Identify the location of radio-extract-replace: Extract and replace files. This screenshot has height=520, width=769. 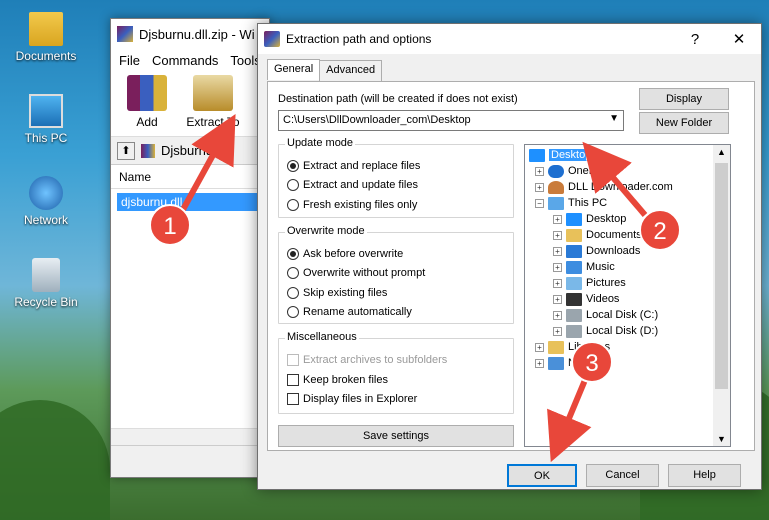
(353, 166).